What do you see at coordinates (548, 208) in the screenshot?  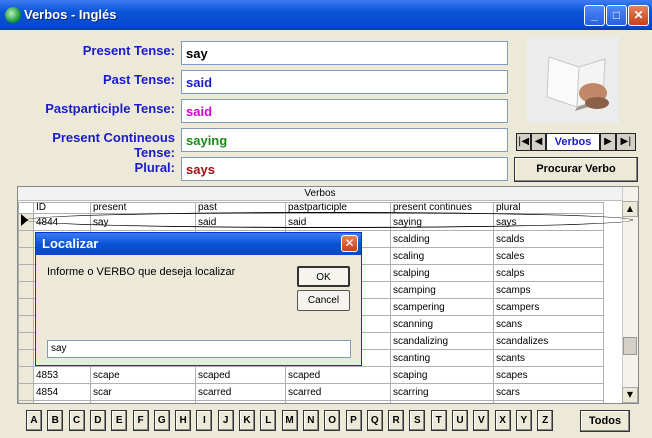 I see `column-header-plural: plural` at bounding box center [548, 208].